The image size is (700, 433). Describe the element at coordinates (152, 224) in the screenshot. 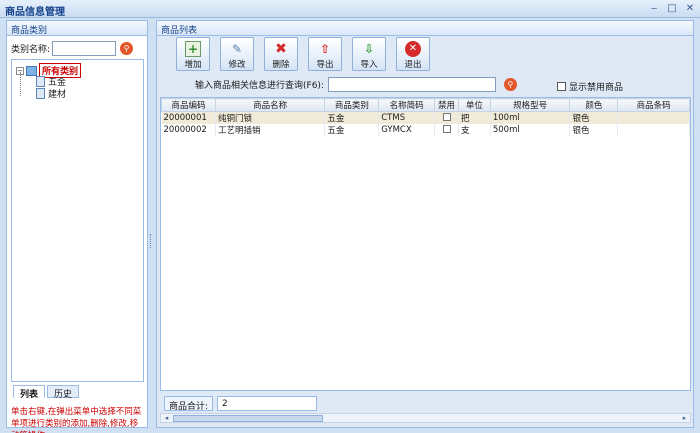

I see `panel-splitter` at that location.